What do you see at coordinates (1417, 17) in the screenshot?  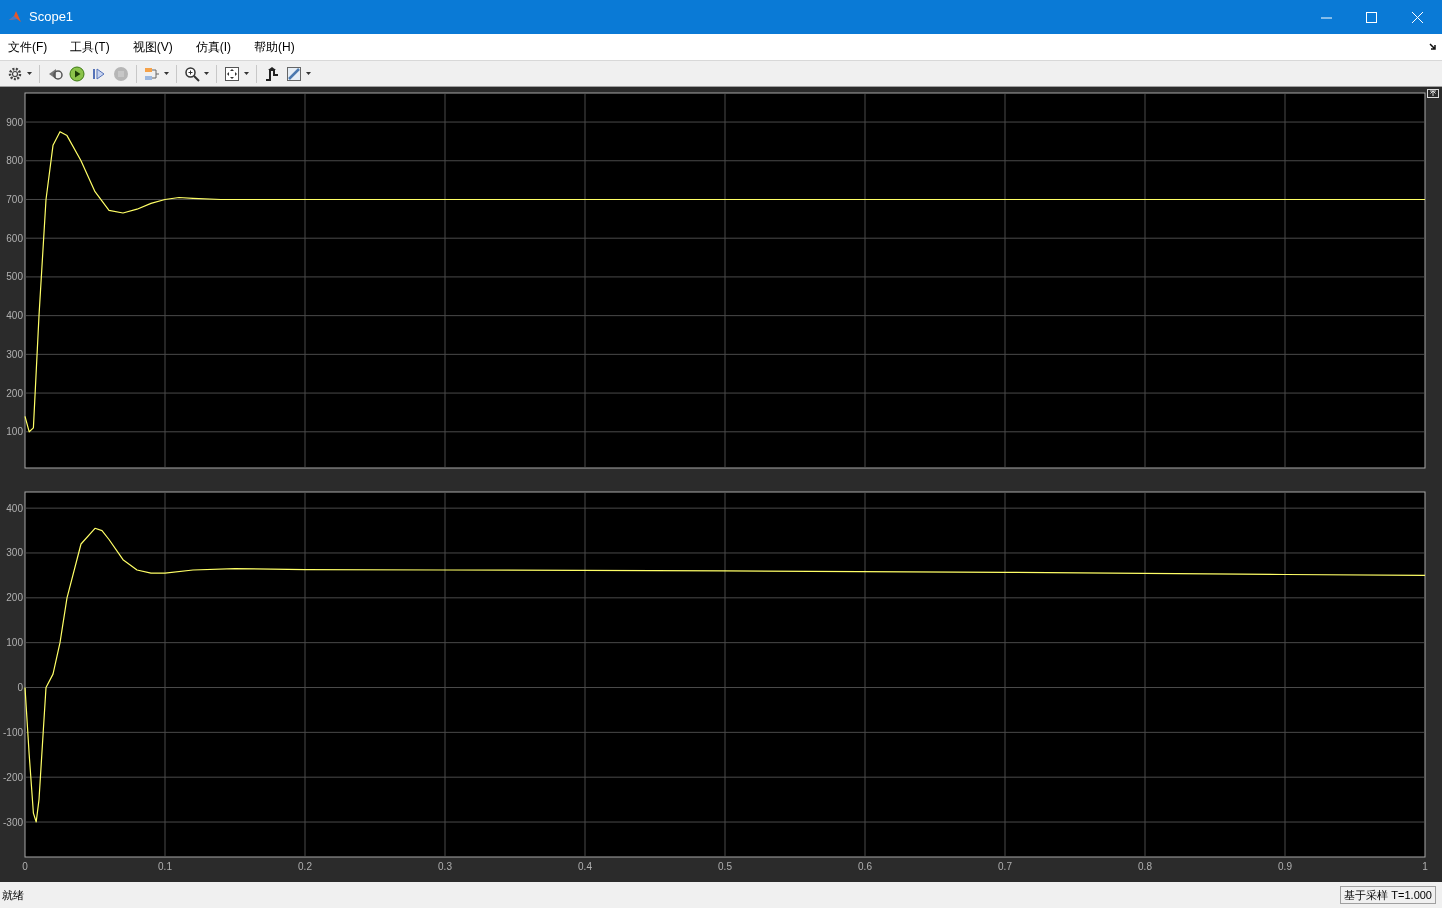 I see `close-icon` at bounding box center [1417, 17].